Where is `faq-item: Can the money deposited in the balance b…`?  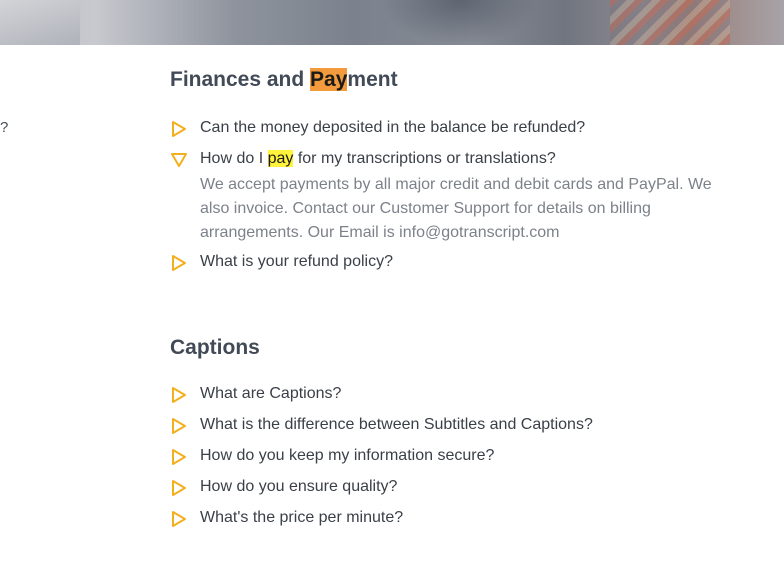 faq-item: Can the money deposited in the balance b… is located at coordinates (377, 128).